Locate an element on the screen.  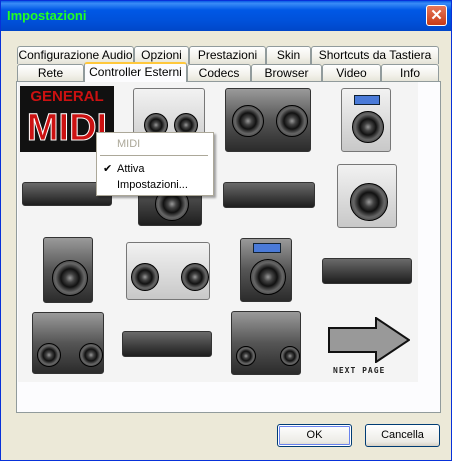
controller-image-cd-deck is located at coordinates (367, 196).